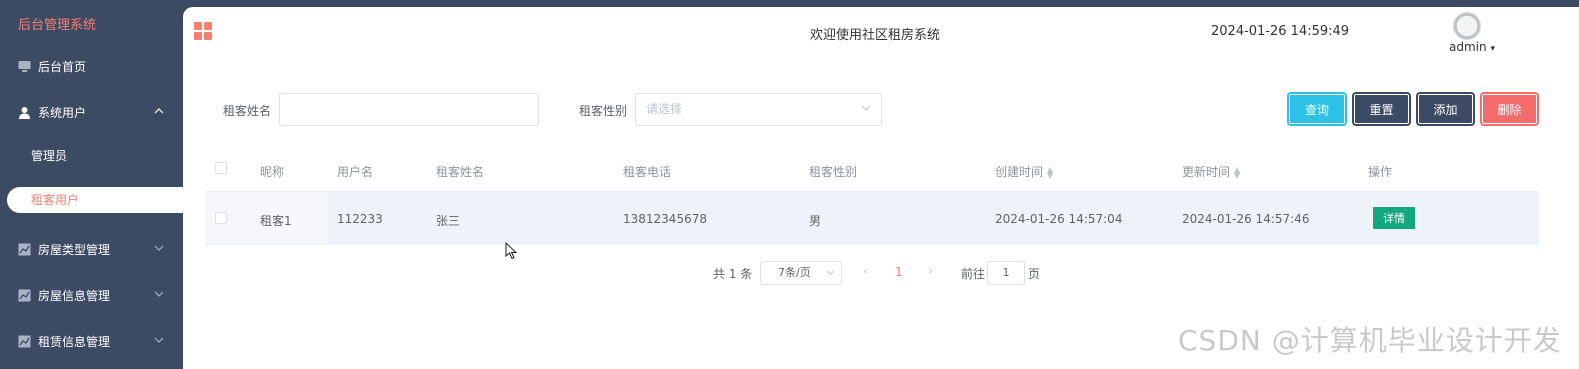 The width and height of the screenshot is (1579, 369). Describe the element at coordinates (1370, 340) in the screenshot. I see `watermark: CSDN @计算机毕业设计开发` at that location.